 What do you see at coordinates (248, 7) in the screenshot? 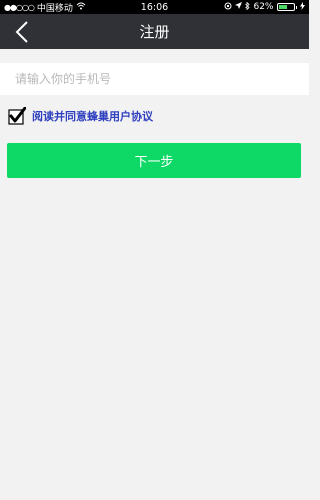
I see `bluetooth-icon` at bounding box center [248, 7].